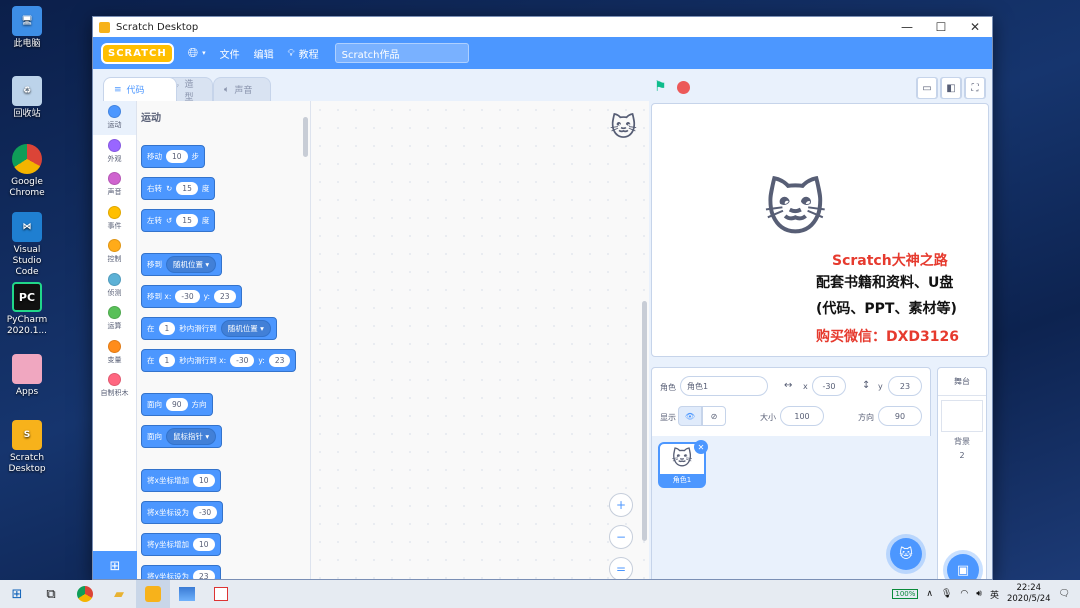  Describe the element at coordinates (1029, 594) in the screenshot. I see `clock: 22:24 2020/5/24` at that location.